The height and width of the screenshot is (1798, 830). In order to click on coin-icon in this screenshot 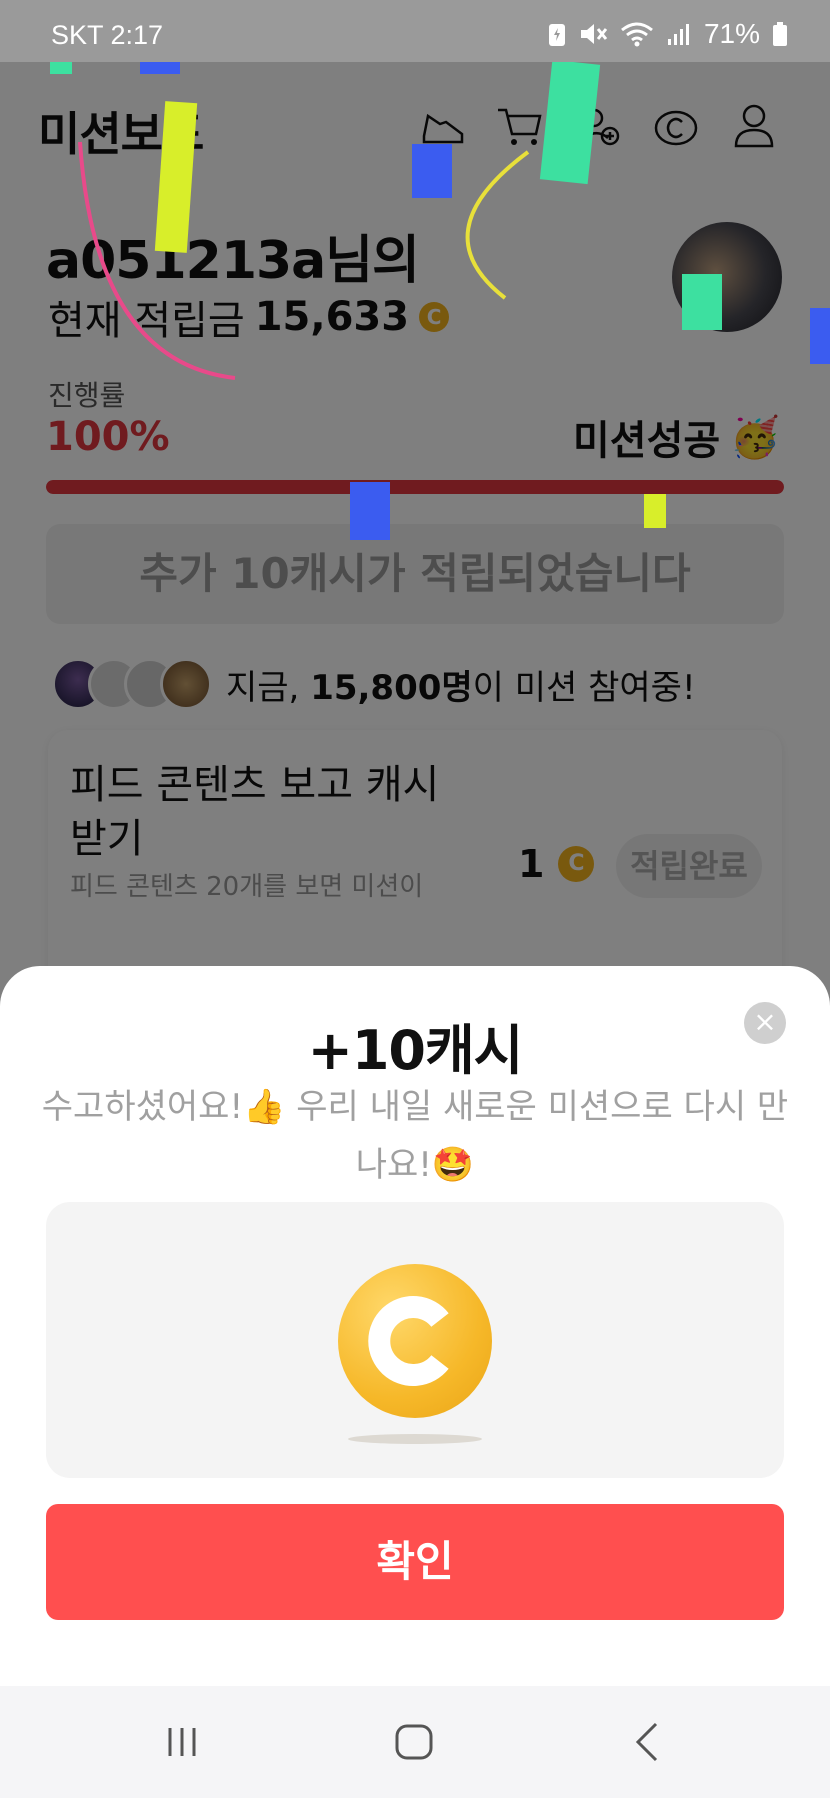, I will do `click(415, 1341)`.